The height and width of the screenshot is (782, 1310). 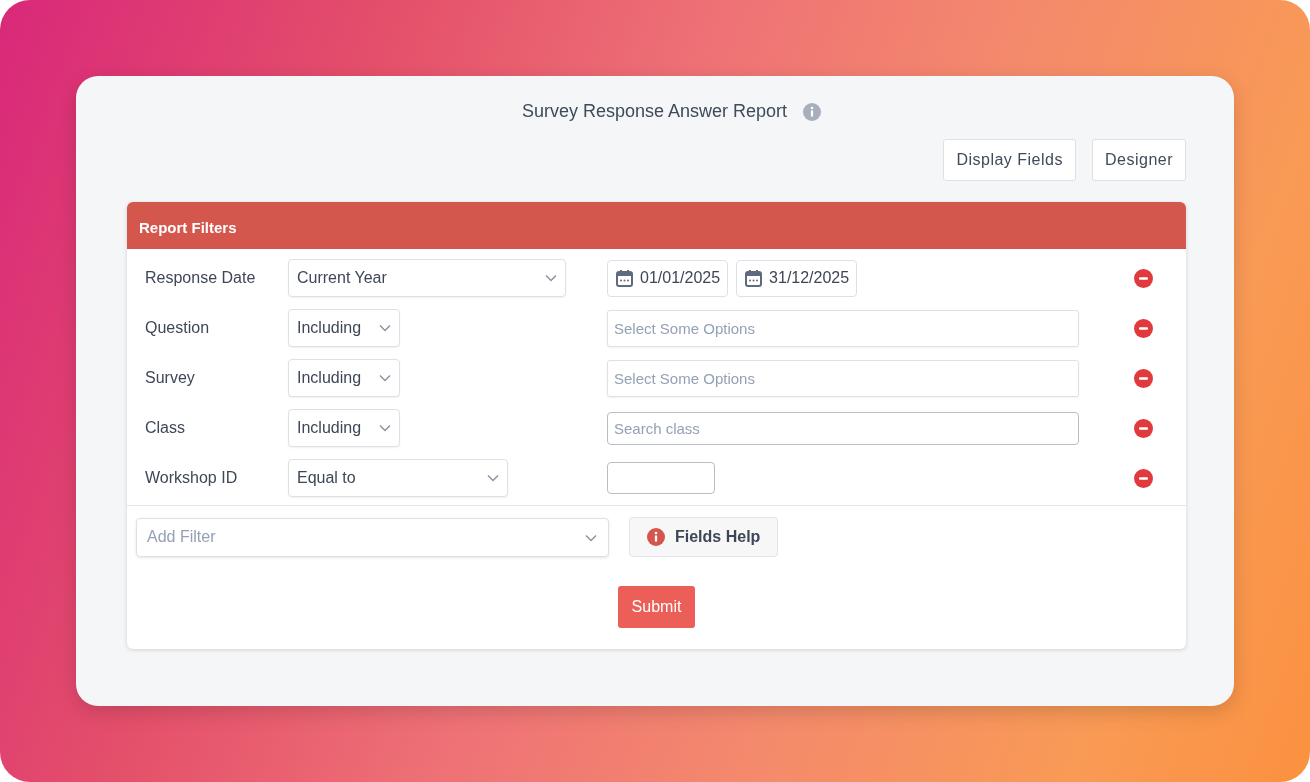 I want to click on panel-header: Report Filters, so click(x=656, y=225).